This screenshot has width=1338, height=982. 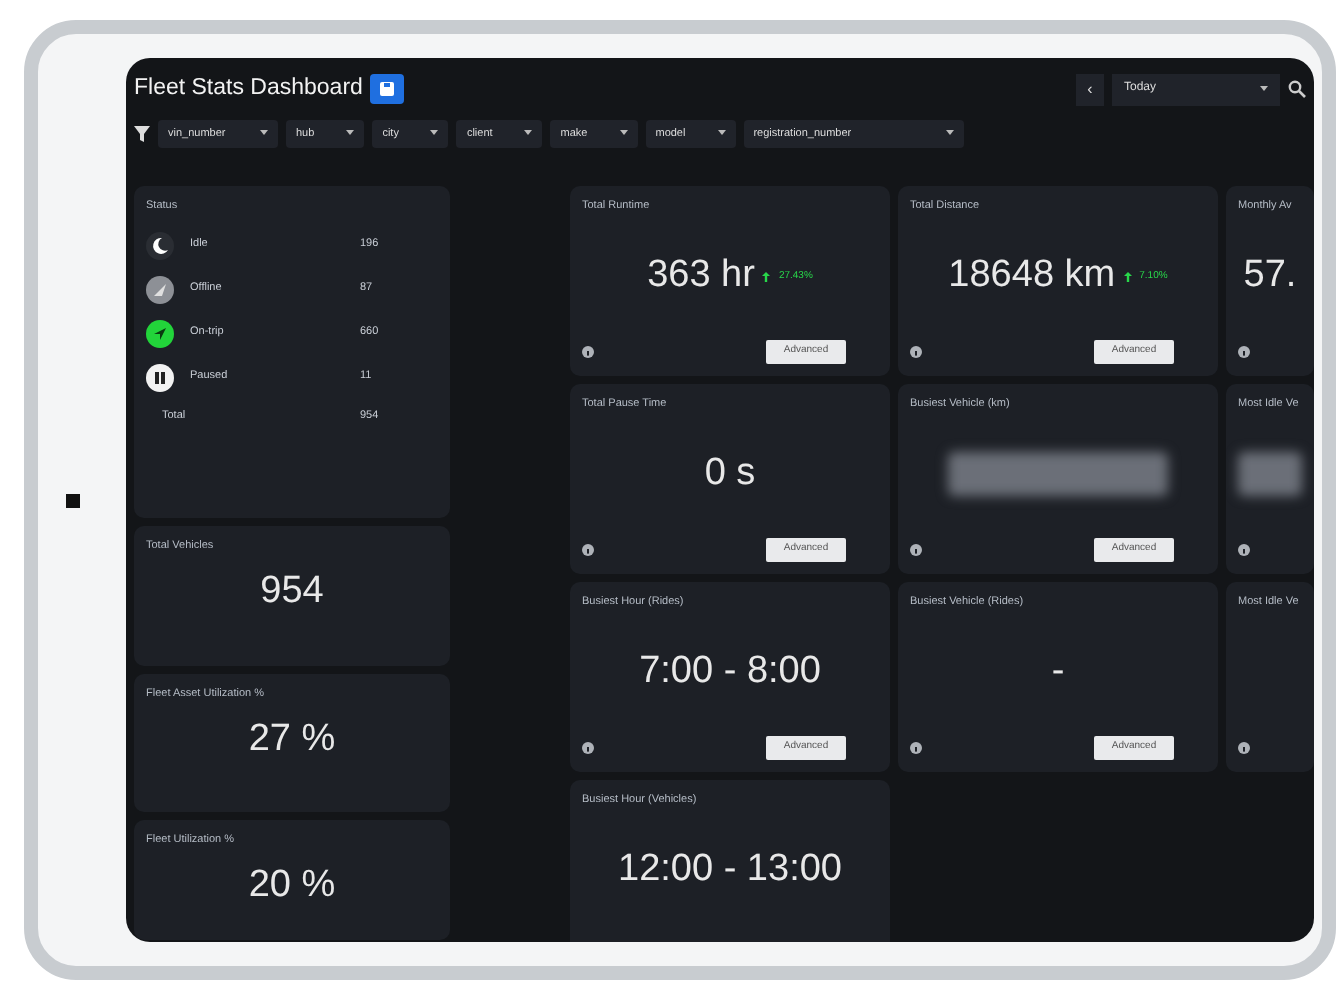 What do you see at coordinates (292, 885) in the screenshot?
I see `metric-value: 20 %` at bounding box center [292, 885].